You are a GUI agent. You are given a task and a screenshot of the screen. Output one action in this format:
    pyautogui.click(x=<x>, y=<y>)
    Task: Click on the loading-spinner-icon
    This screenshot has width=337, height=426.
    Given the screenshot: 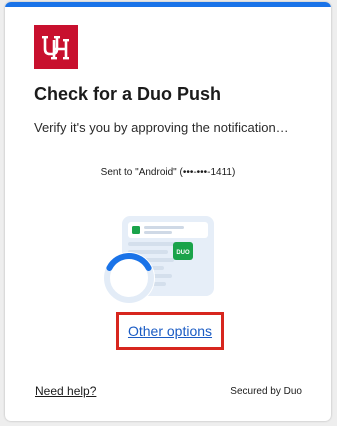 What is the action you would take?
    pyautogui.click(x=129, y=278)
    